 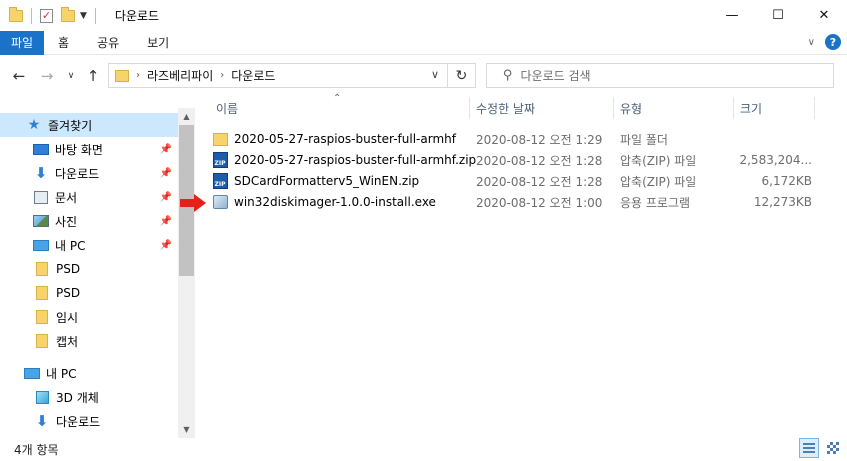 What do you see at coordinates (158, 43) in the screenshot?
I see `tab-view: 보기` at bounding box center [158, 43].